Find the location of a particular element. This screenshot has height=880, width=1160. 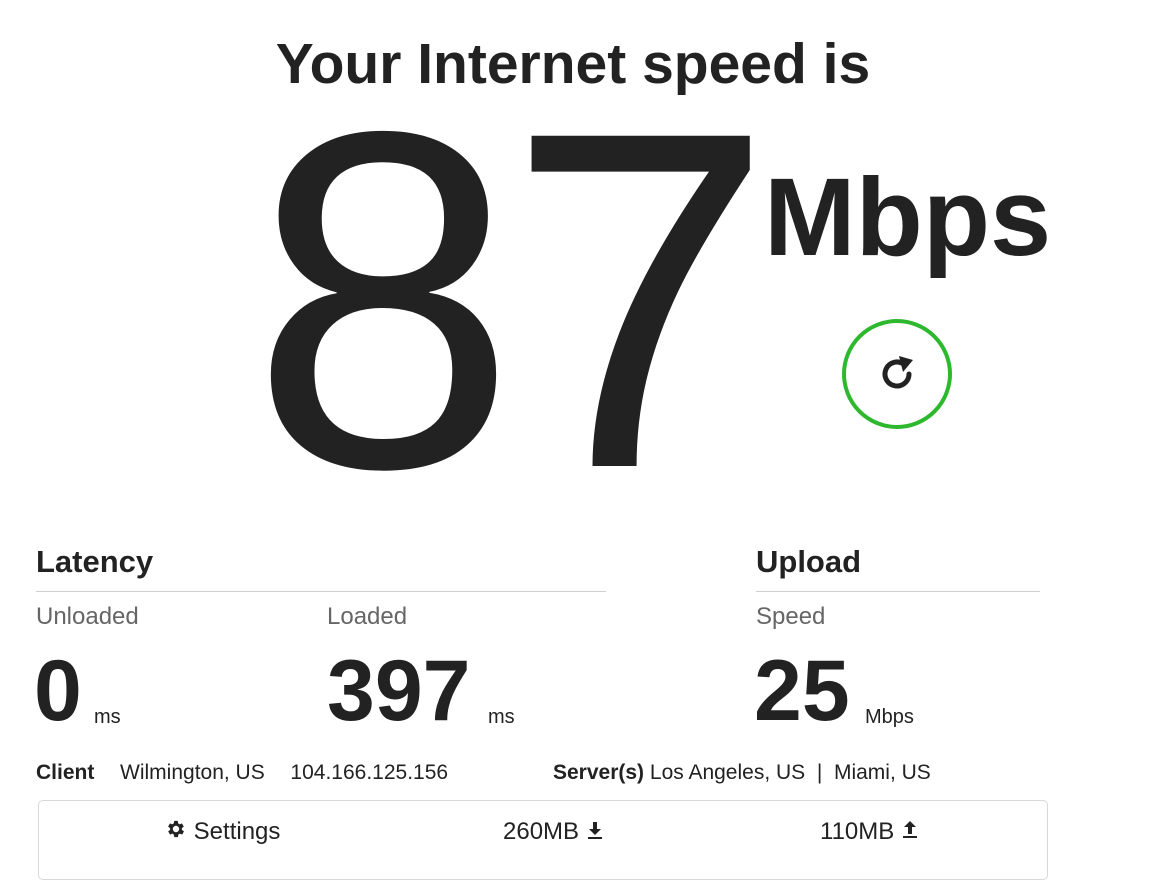

unloaded-label: Unloaded is located at coordinates (87, 616).